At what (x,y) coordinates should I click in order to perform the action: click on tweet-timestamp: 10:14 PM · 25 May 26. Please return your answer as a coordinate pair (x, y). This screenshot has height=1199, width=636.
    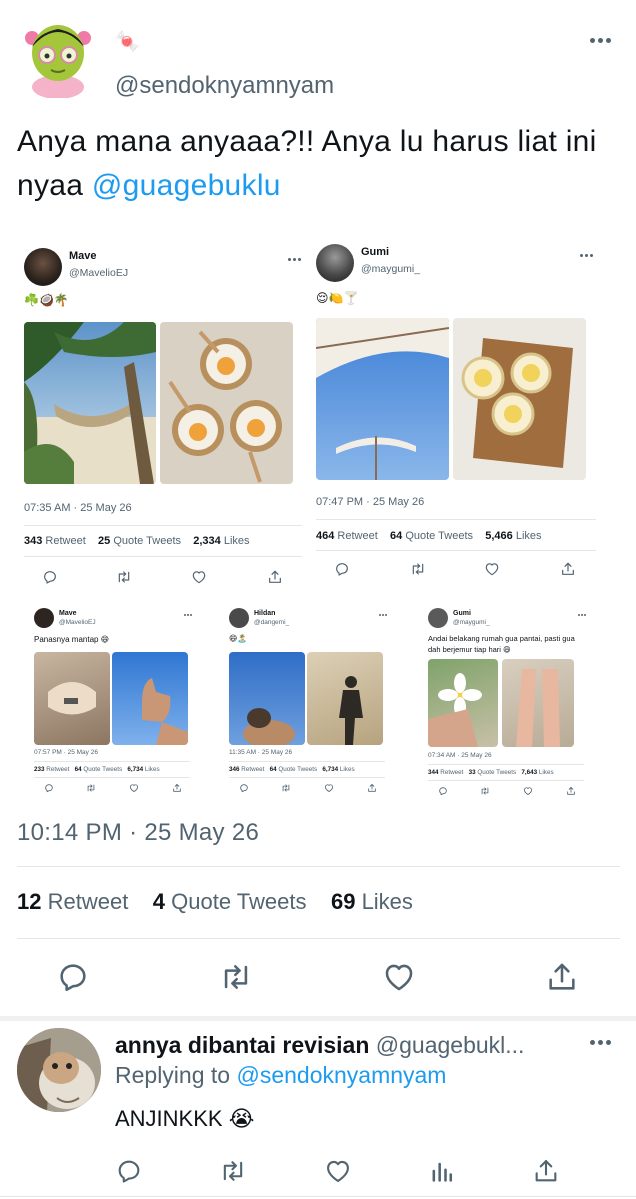
    Looking at the image, I should click on (138, 833).